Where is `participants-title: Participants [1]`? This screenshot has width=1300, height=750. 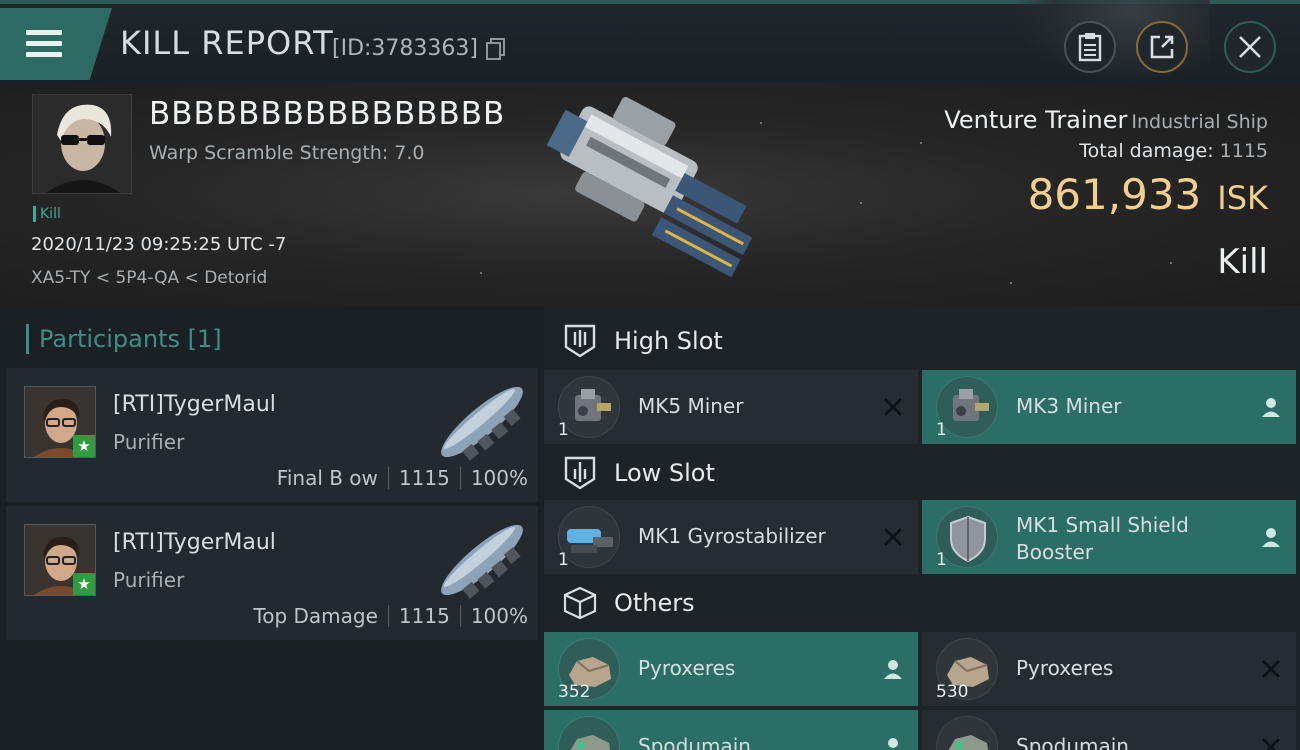
participants-title: Participants [1] is located at coordinates (124, 339).